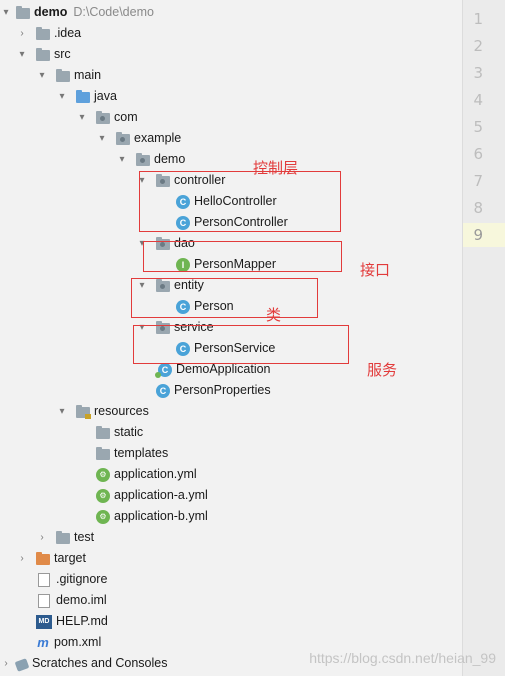 This screenshot has width=505, height=676. I want to click on line-number: 7, so click(478, 181).